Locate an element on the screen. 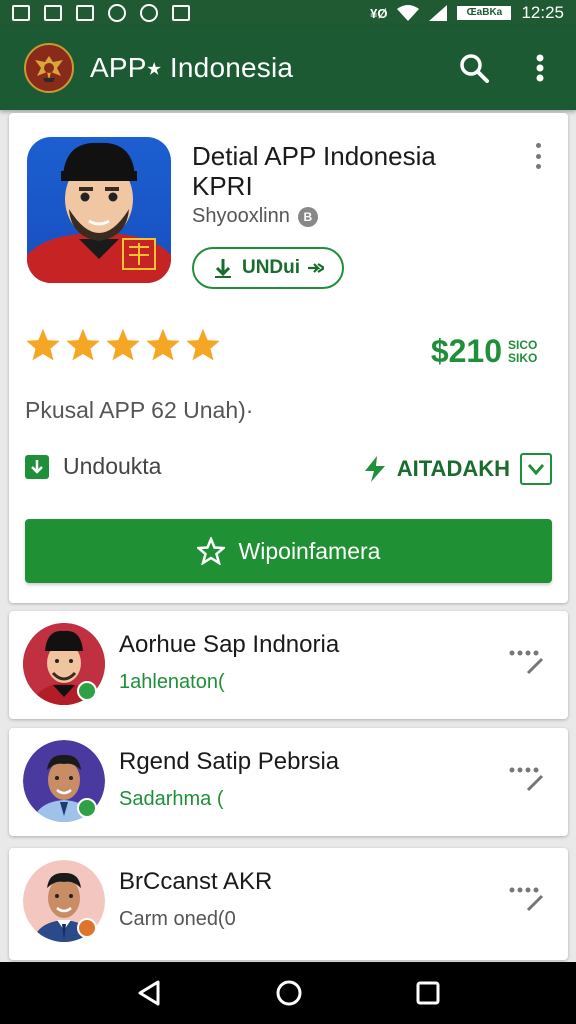 This screenshot has width=576, height=1024. app-bar: APP⭑ Indonesia is located at coordinates (288, 68).